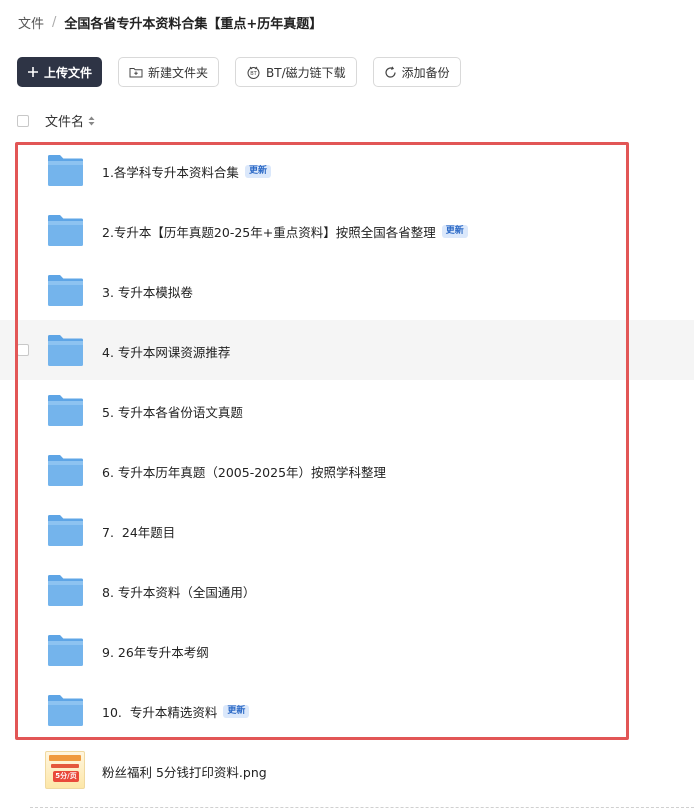 The width and height of the screenshot is (694, 810). I want to click on bt-icon: BT, so click(253, 72).